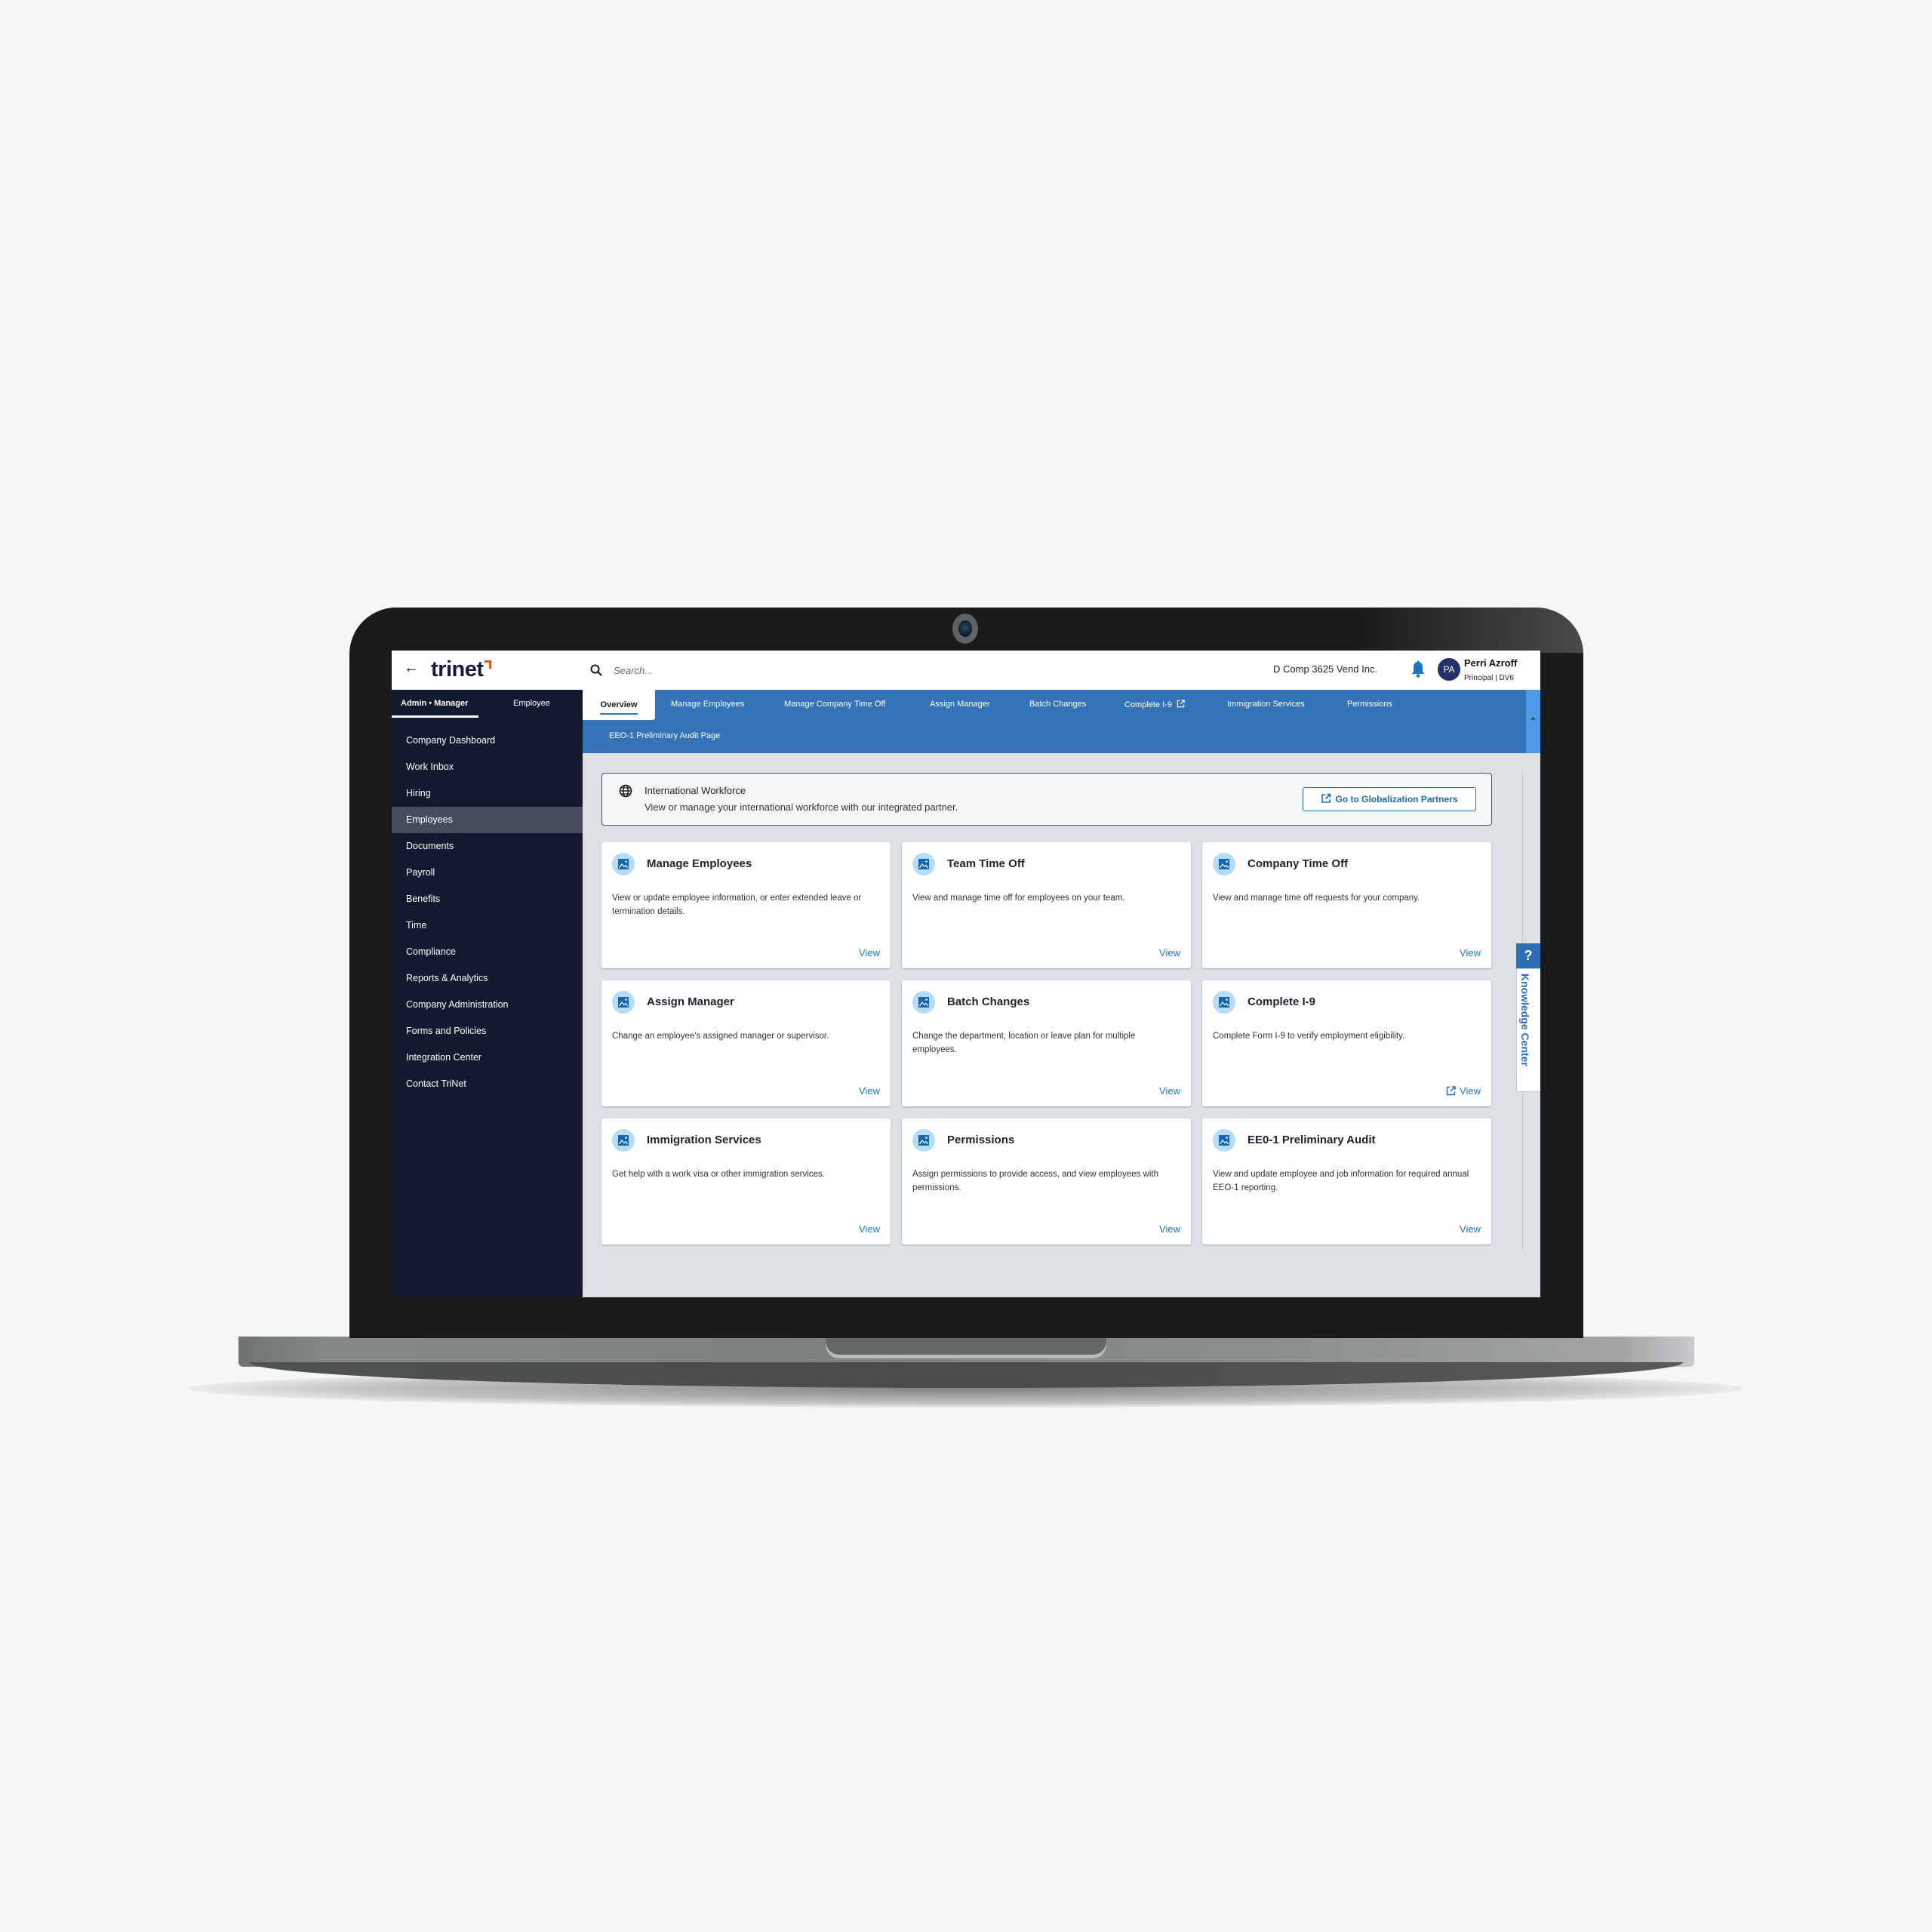 The width and height of the screenshot is (1932, 1932). What do you see at coordinates (487, 1005) in the screenshot?
I see `sidebar-item-company-administration: Company Administration` at bounding box center [487, 1005].